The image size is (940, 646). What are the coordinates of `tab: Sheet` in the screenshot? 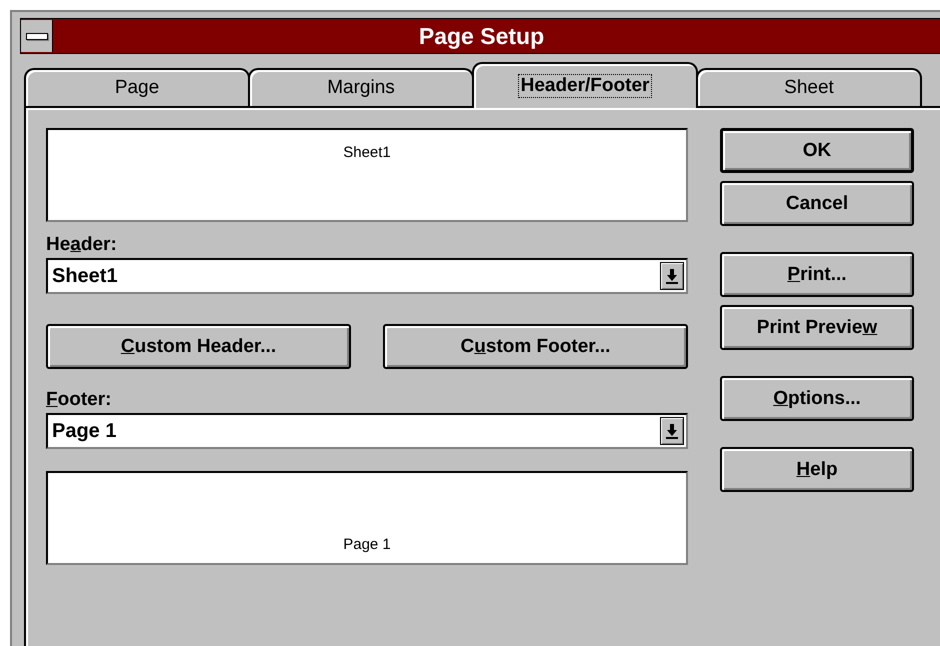 It's located at (809, 87).